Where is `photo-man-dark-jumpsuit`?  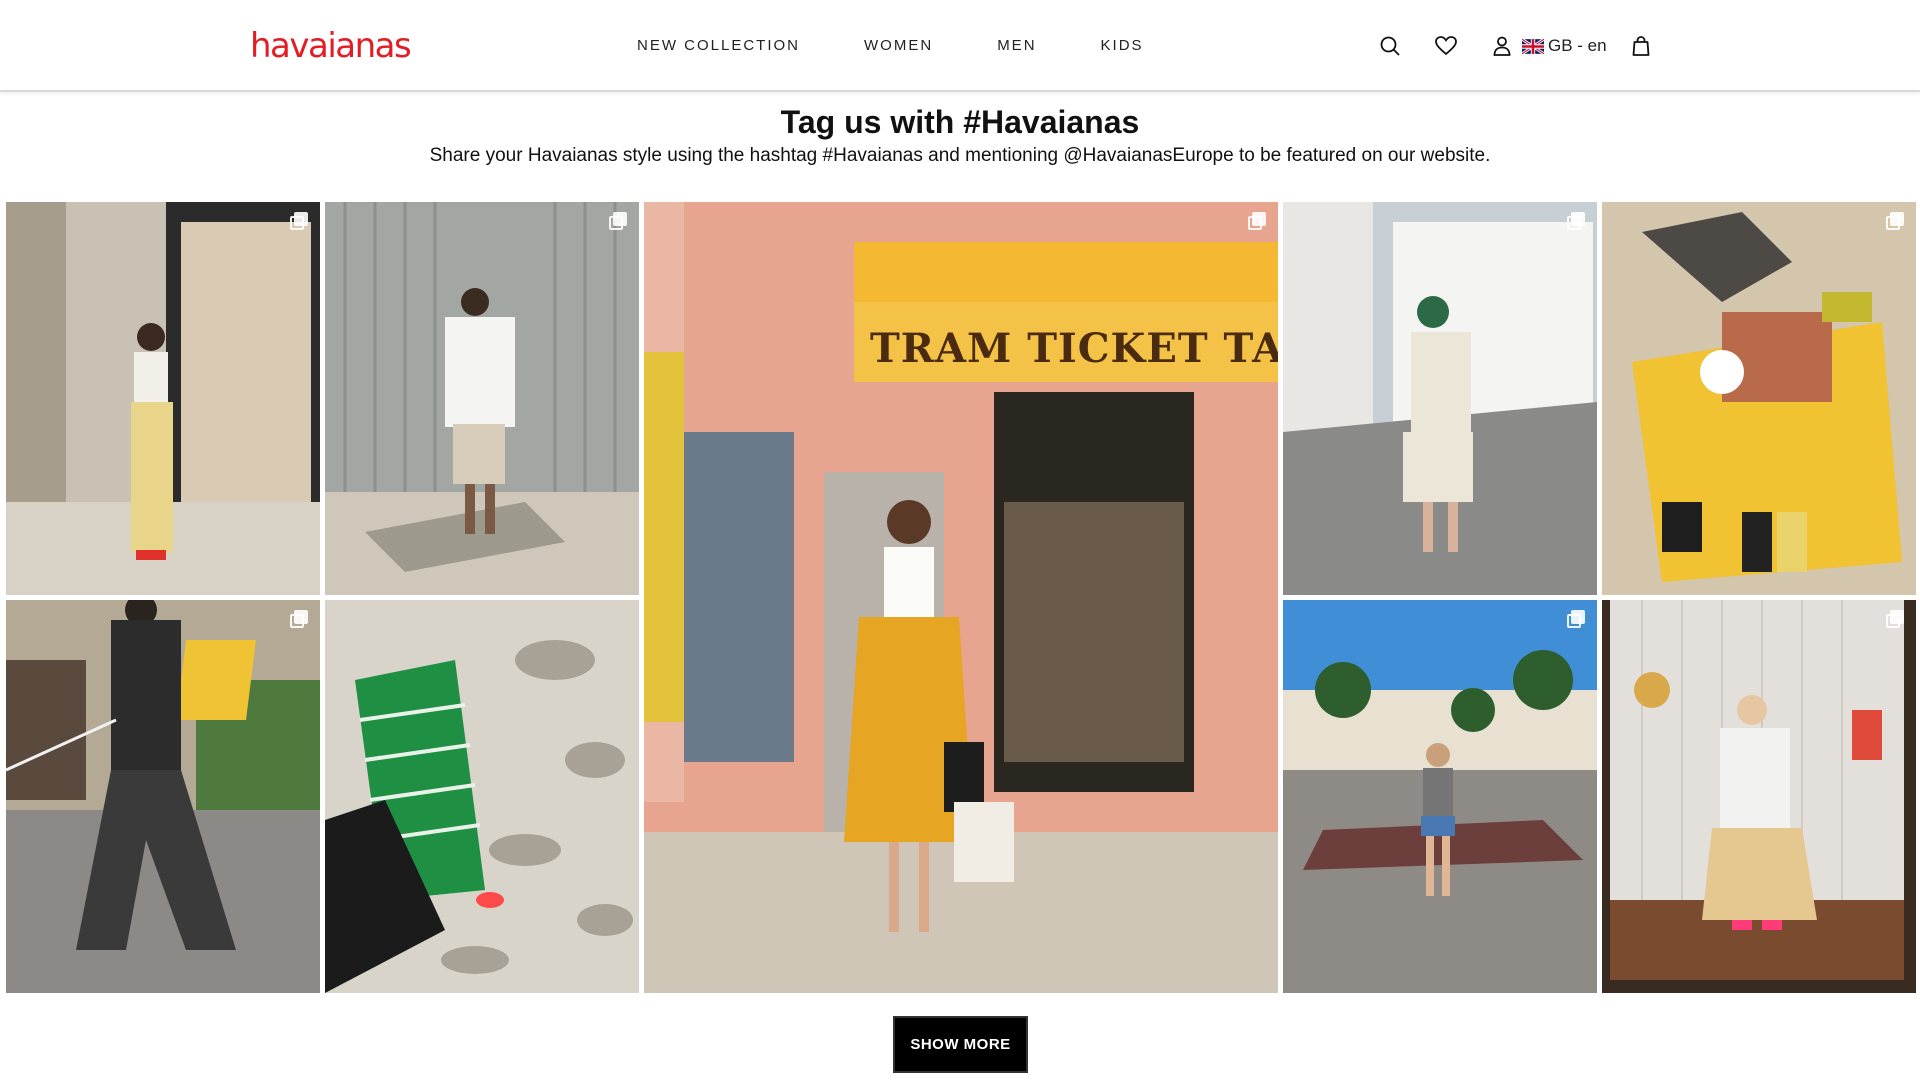 photo-man-dark-jumpsuit is located at coordinates (163, 796).